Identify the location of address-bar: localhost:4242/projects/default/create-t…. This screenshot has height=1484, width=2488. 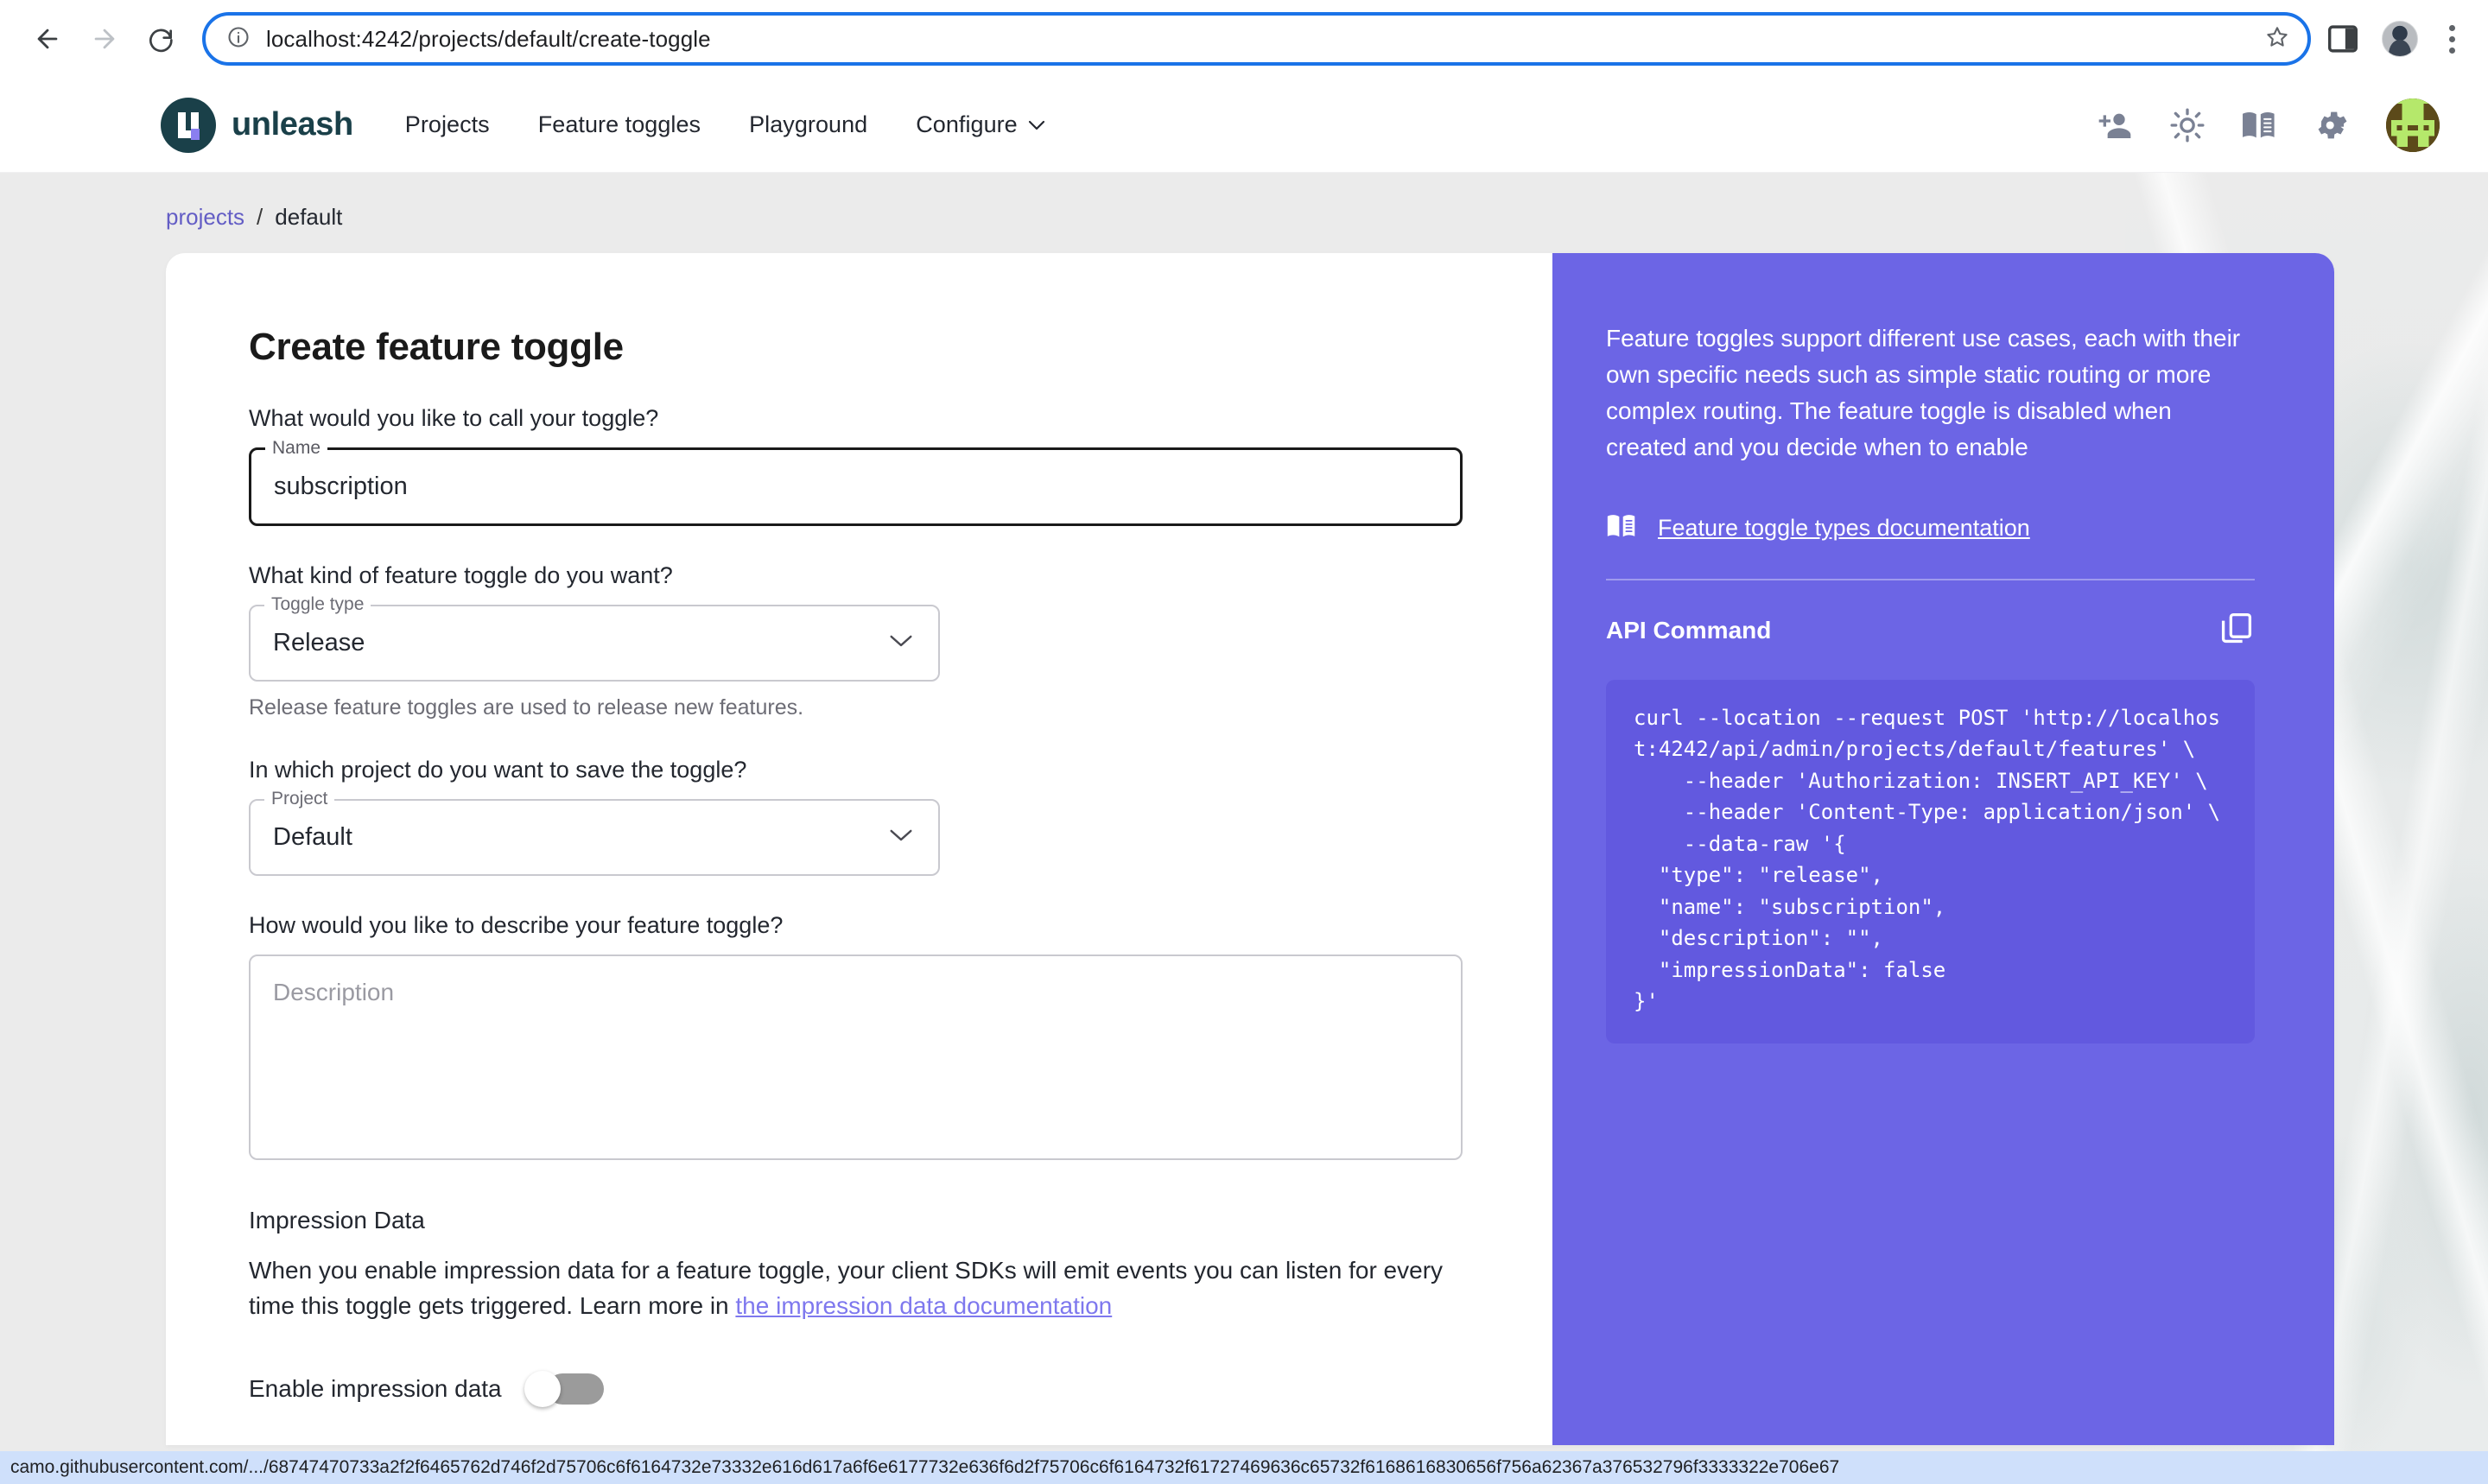
(1256, 39).